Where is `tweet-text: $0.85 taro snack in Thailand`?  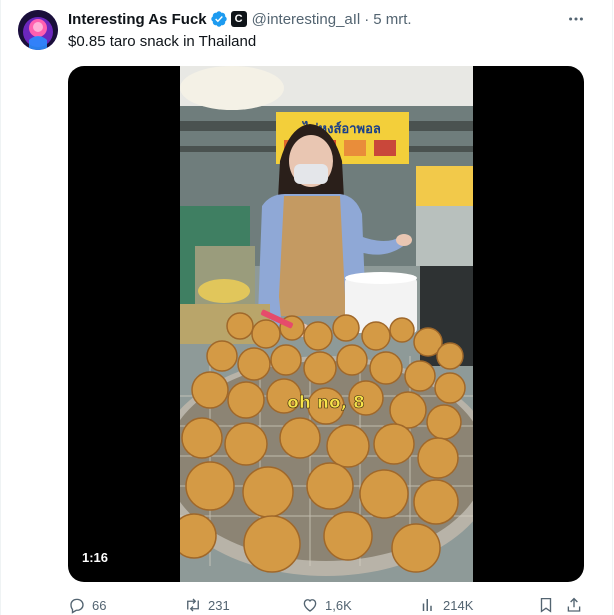
tweet-text: $0.85 taro snack in Thailand is located at coordinates (162, 41).